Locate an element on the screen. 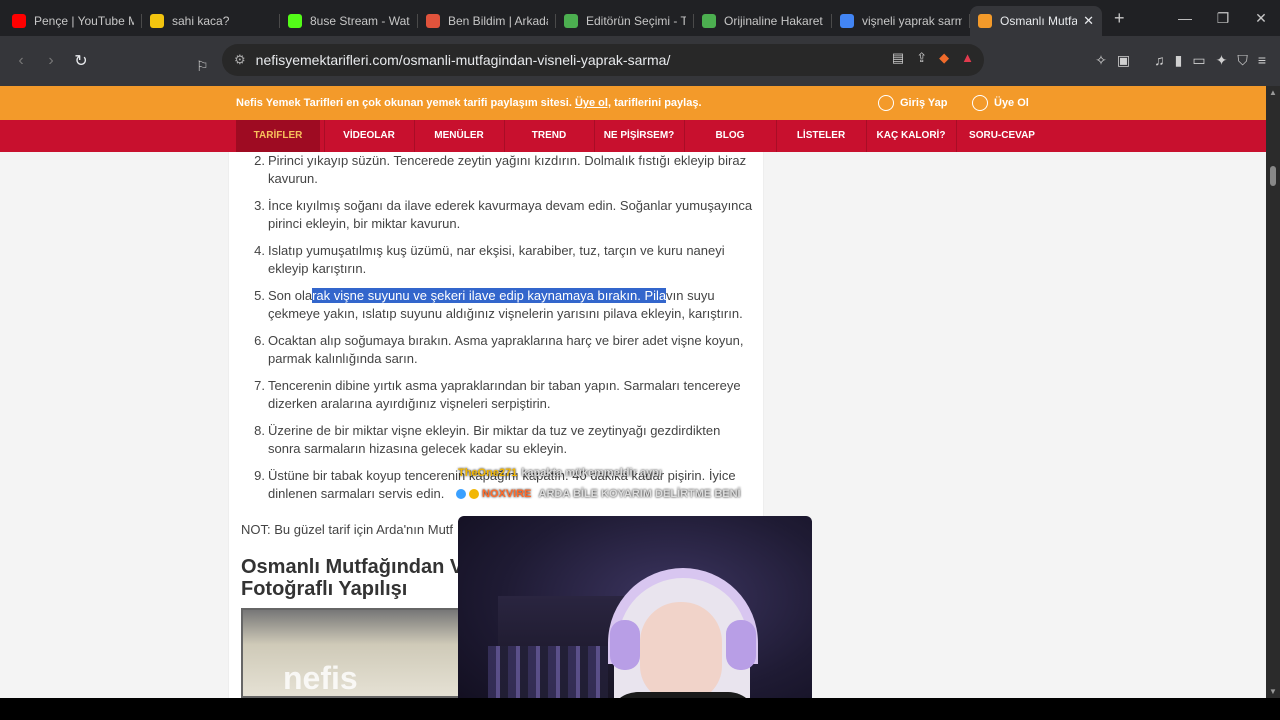  photo-watermark: nefis is located at coordinates (320, 678).